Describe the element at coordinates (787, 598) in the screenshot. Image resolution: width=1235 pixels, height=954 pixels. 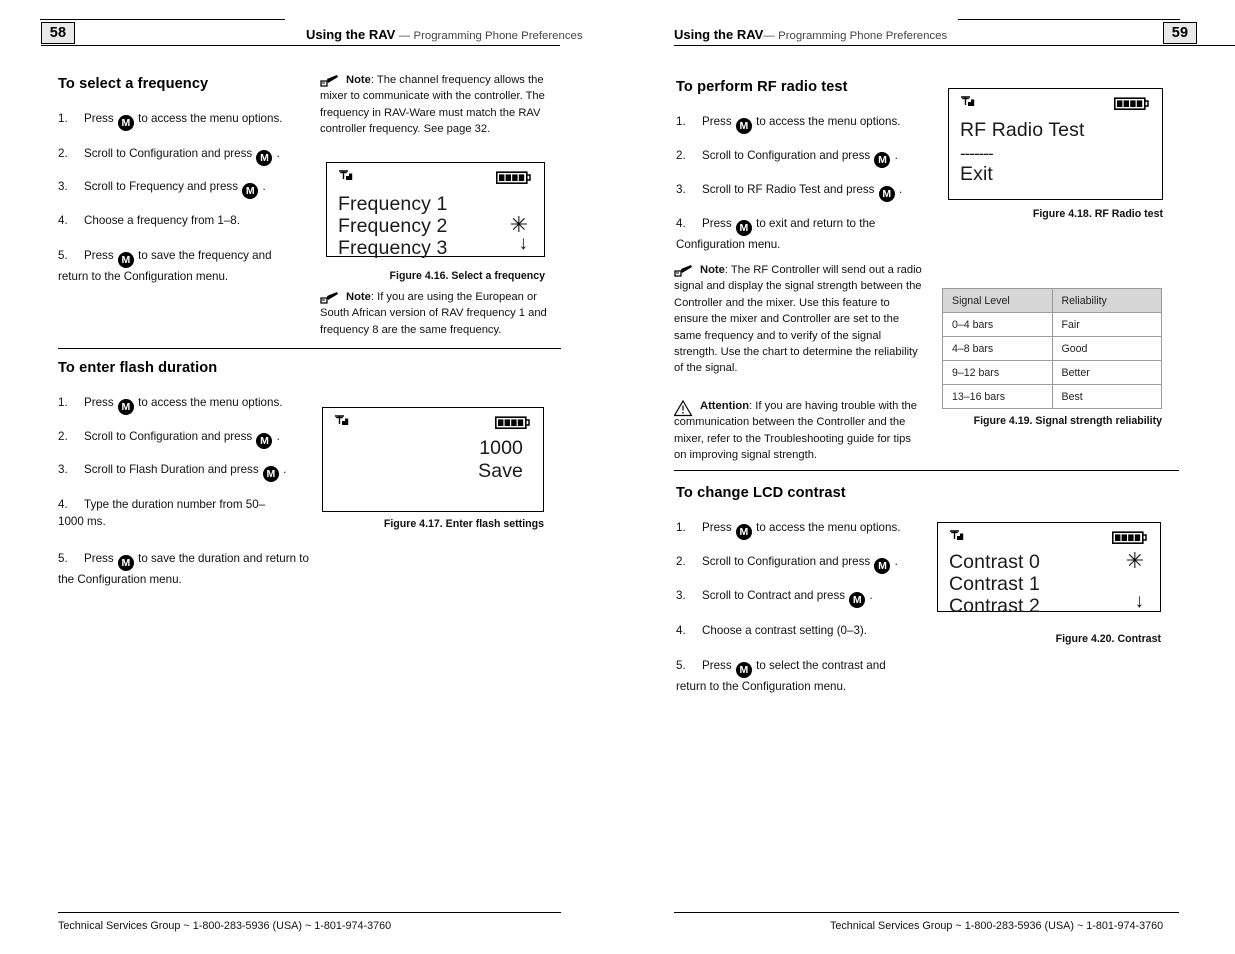
I see `step-body: Scroll to Contract and press M .` at that location.